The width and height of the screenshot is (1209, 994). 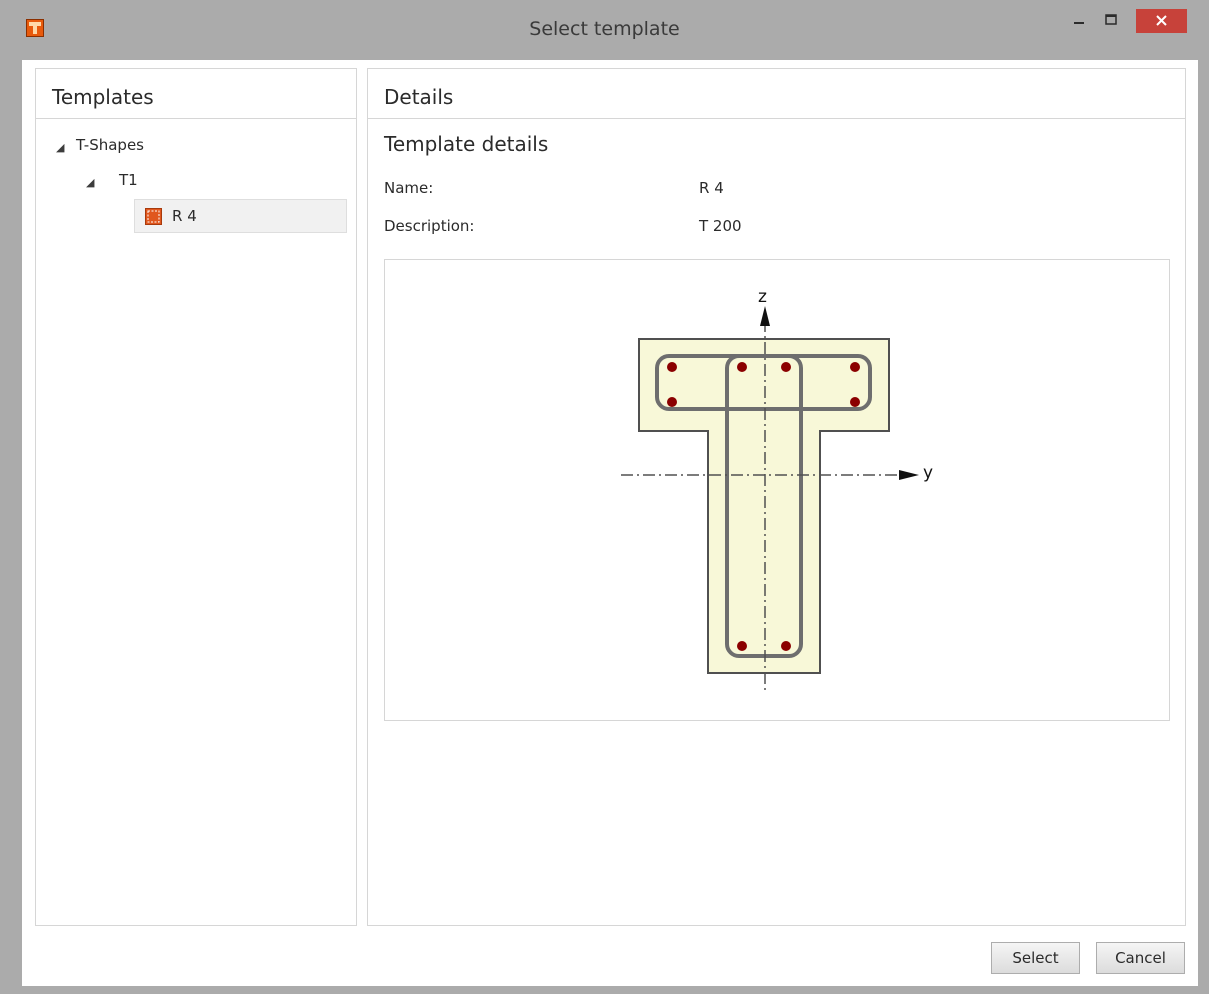 I want to click on maximize-button, so click(x=1111, y=21).